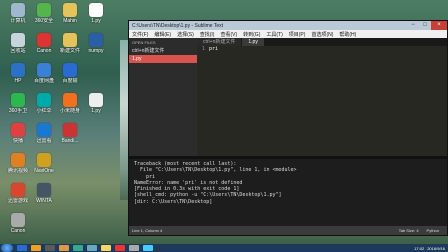  Describe the element at coordinates (413, 25) in the screenshot. I see `minimize-button: −` at that location.